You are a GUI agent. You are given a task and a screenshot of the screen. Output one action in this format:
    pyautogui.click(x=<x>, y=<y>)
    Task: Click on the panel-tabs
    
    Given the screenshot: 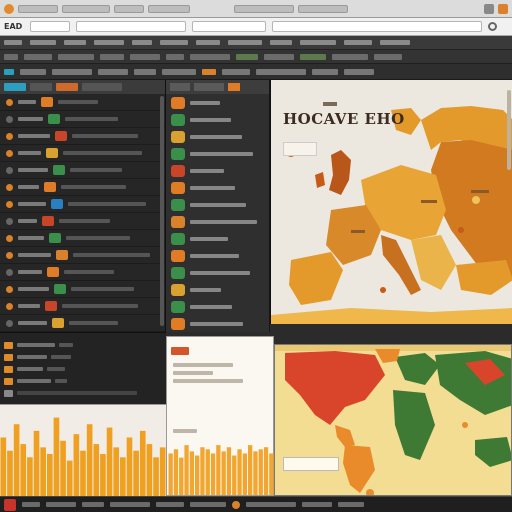 What is the action you would take?
    pyautogui.click(x=217, y=87)
    